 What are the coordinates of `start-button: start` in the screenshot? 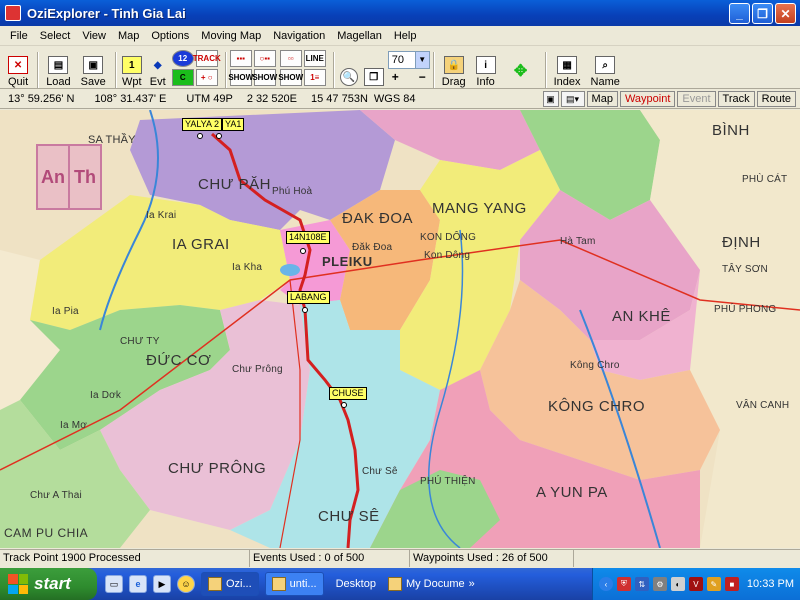 It's located at (48, 584).